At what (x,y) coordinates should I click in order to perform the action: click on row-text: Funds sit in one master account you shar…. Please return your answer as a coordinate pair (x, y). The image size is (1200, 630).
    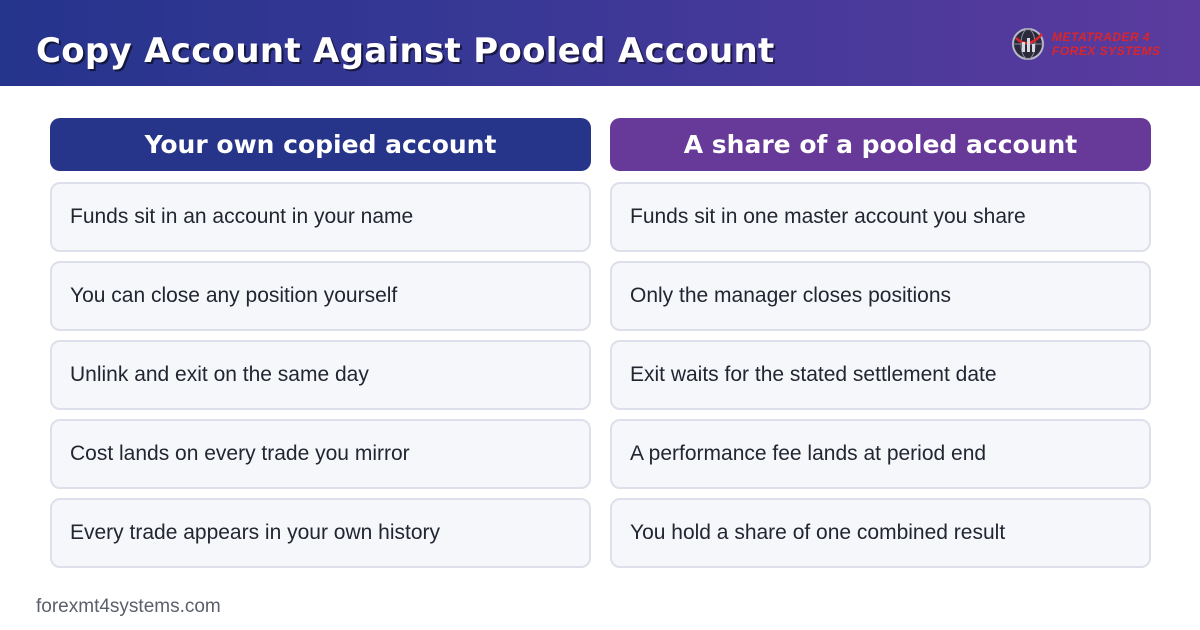
    Looking at the image, I should click on (828, 216).